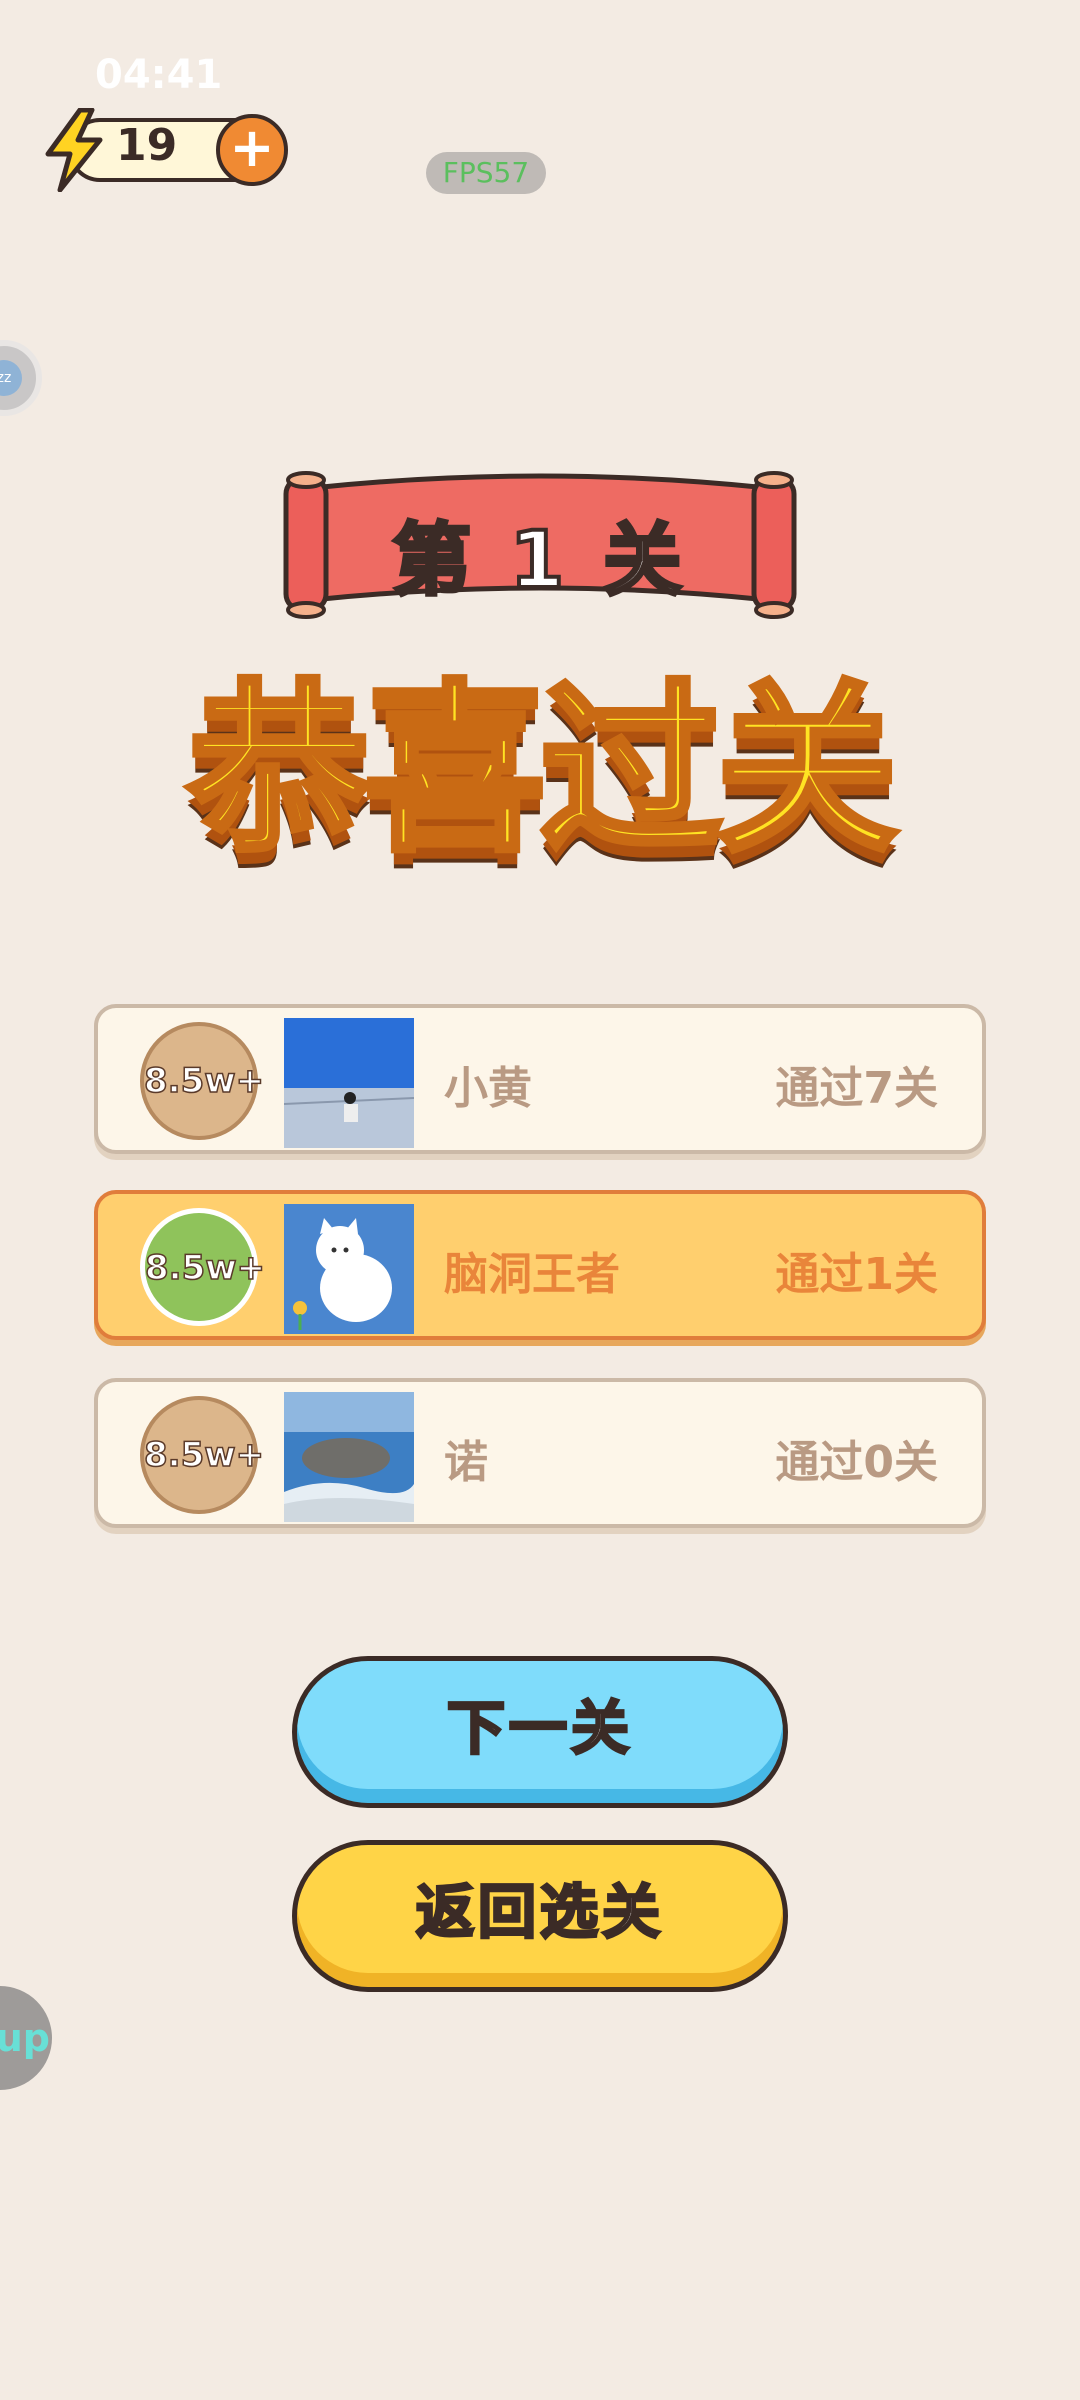  What do you see at coordinates (466, 1462) in the screenshot?
I see `player-name: 诺` at bounding box center [466, 1462].